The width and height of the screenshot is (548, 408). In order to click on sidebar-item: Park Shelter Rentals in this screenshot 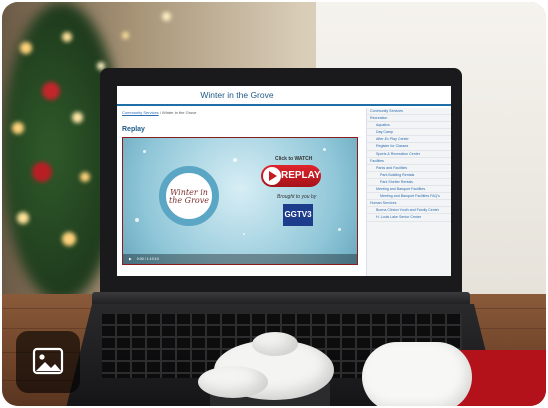, I will do `click(409, 183)`.